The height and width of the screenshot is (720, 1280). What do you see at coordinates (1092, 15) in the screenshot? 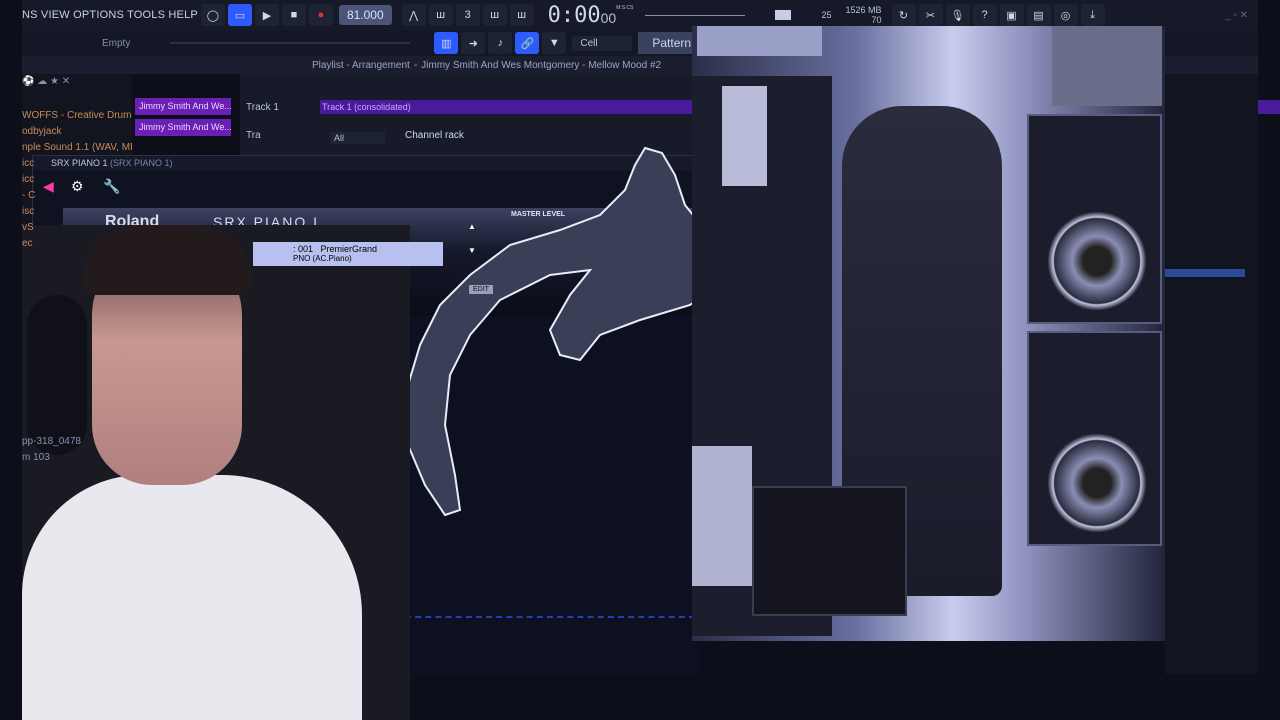
I see `download-icon: ⤓` at bounding box center [1092, 15].